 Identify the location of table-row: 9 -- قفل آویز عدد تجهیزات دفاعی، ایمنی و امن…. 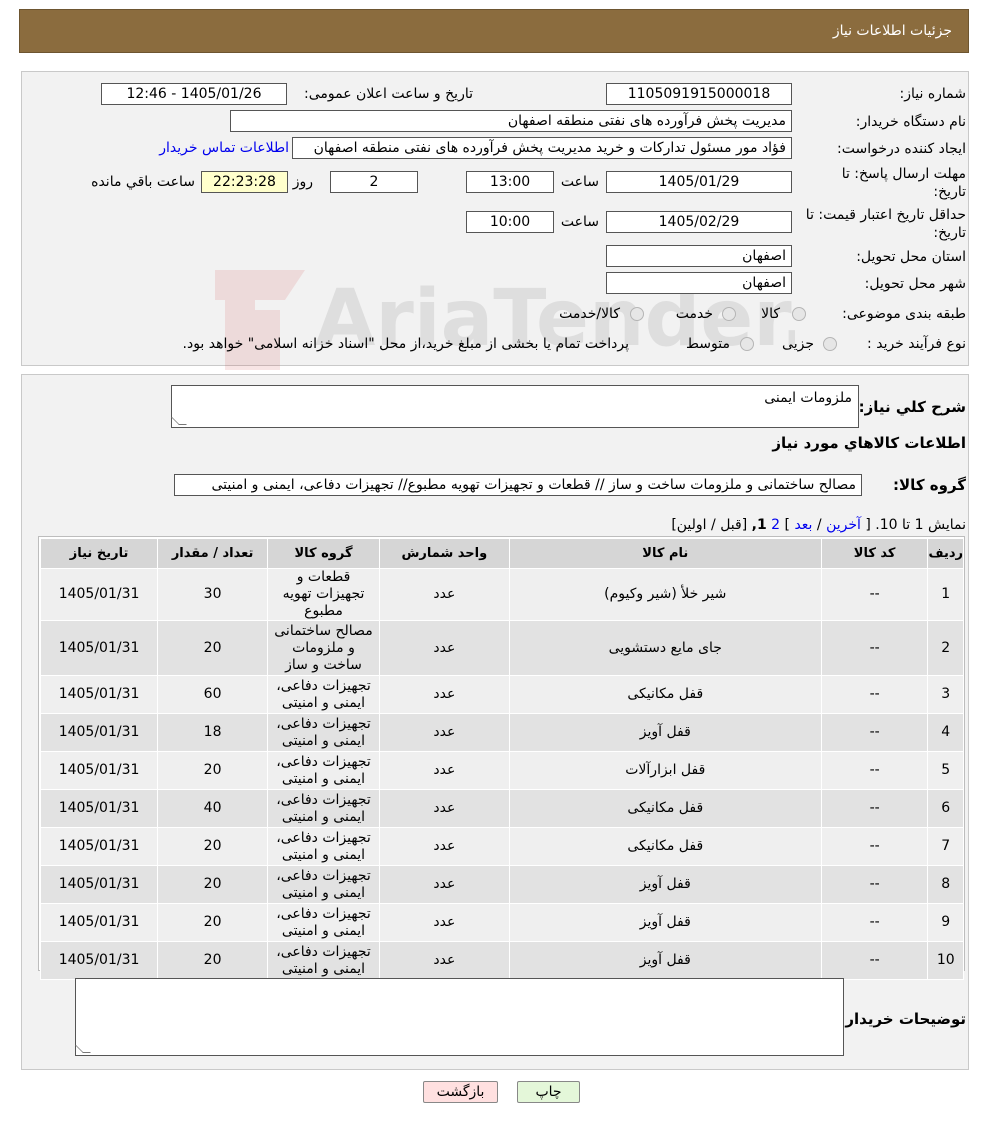
(501, 922).